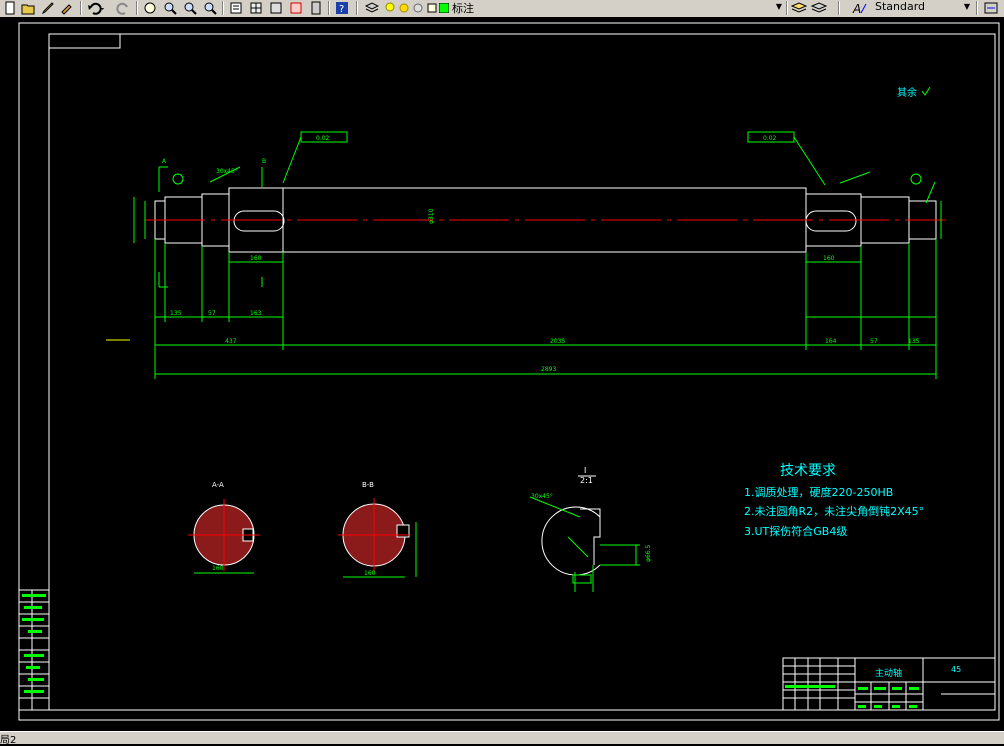  I want to click on tech-requirement-2: 2.未注圆角R2，未注尖角倒钝2X45°, so click(834, 511).